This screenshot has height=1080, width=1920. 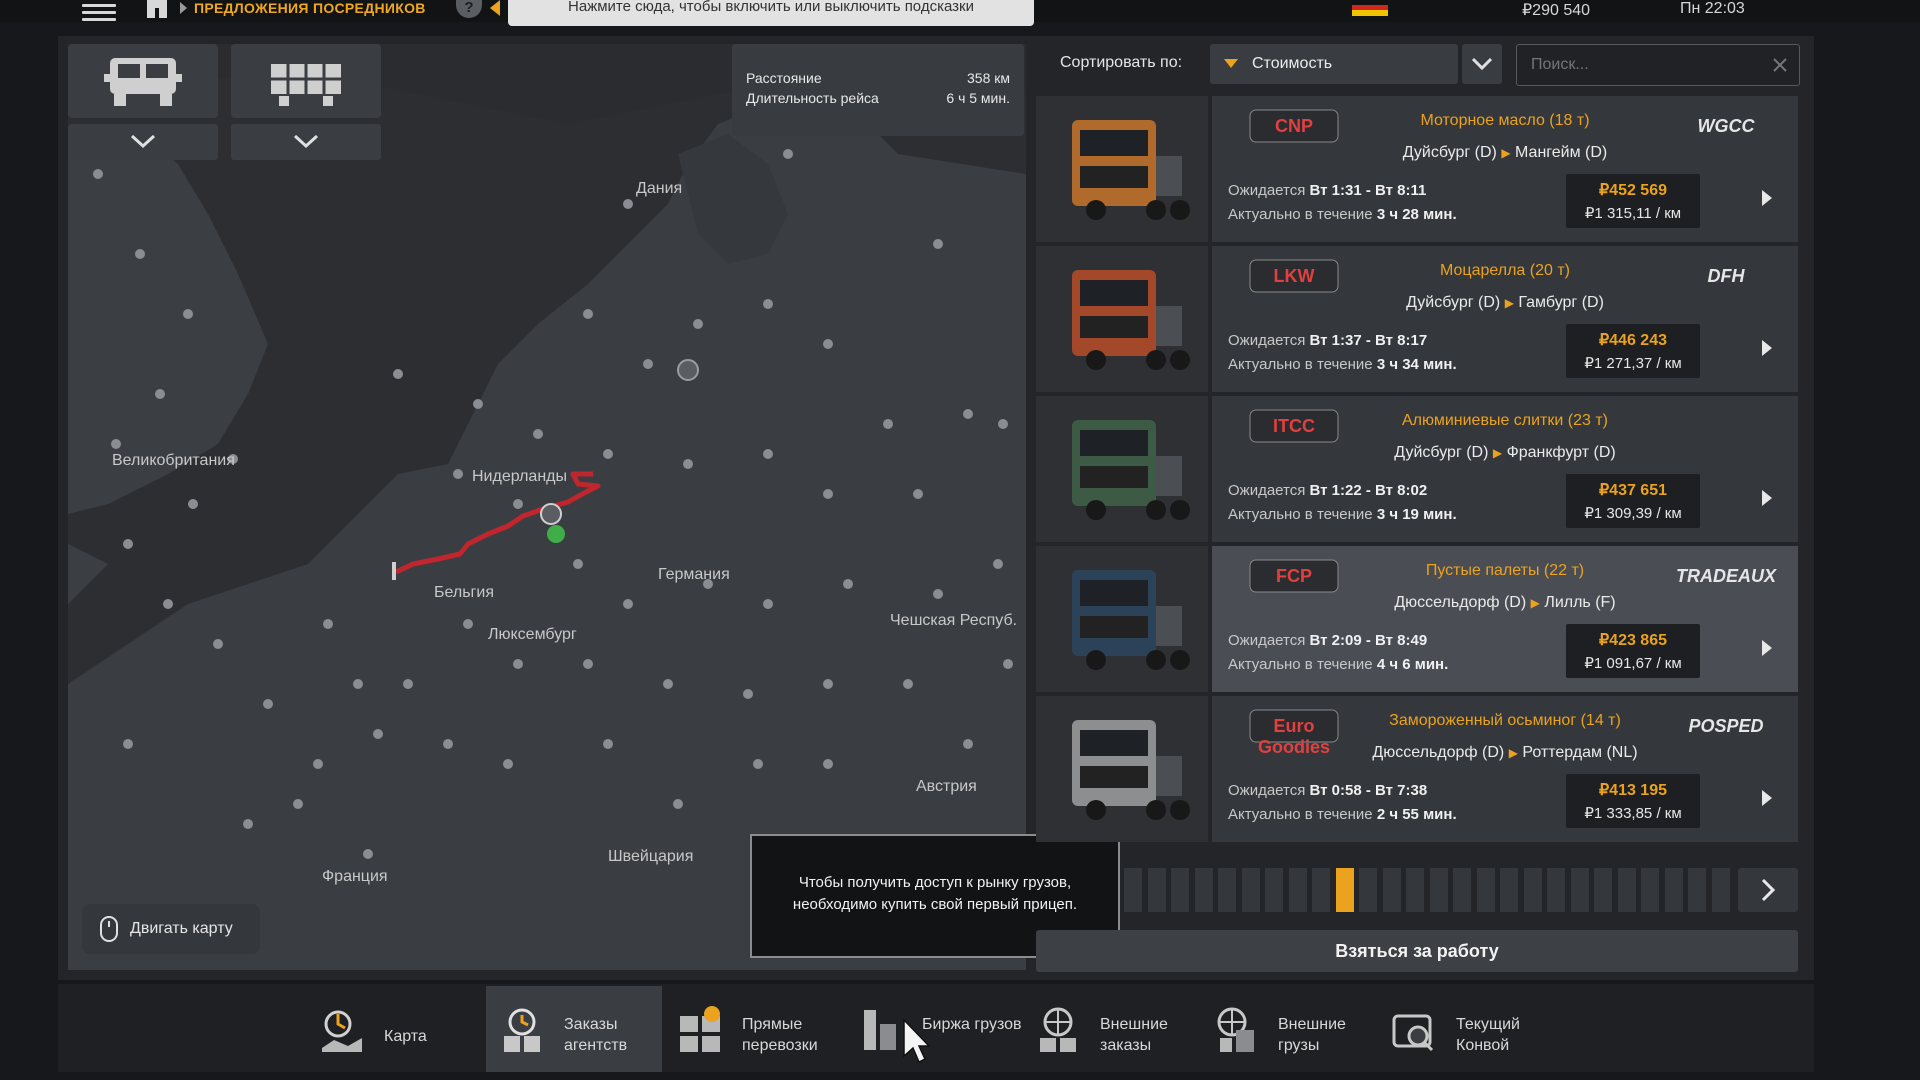 What do you see at coordinates (1370, 8) in the screenshot?
I see `germany-flag-icon` at bounding box center [1370, 8].